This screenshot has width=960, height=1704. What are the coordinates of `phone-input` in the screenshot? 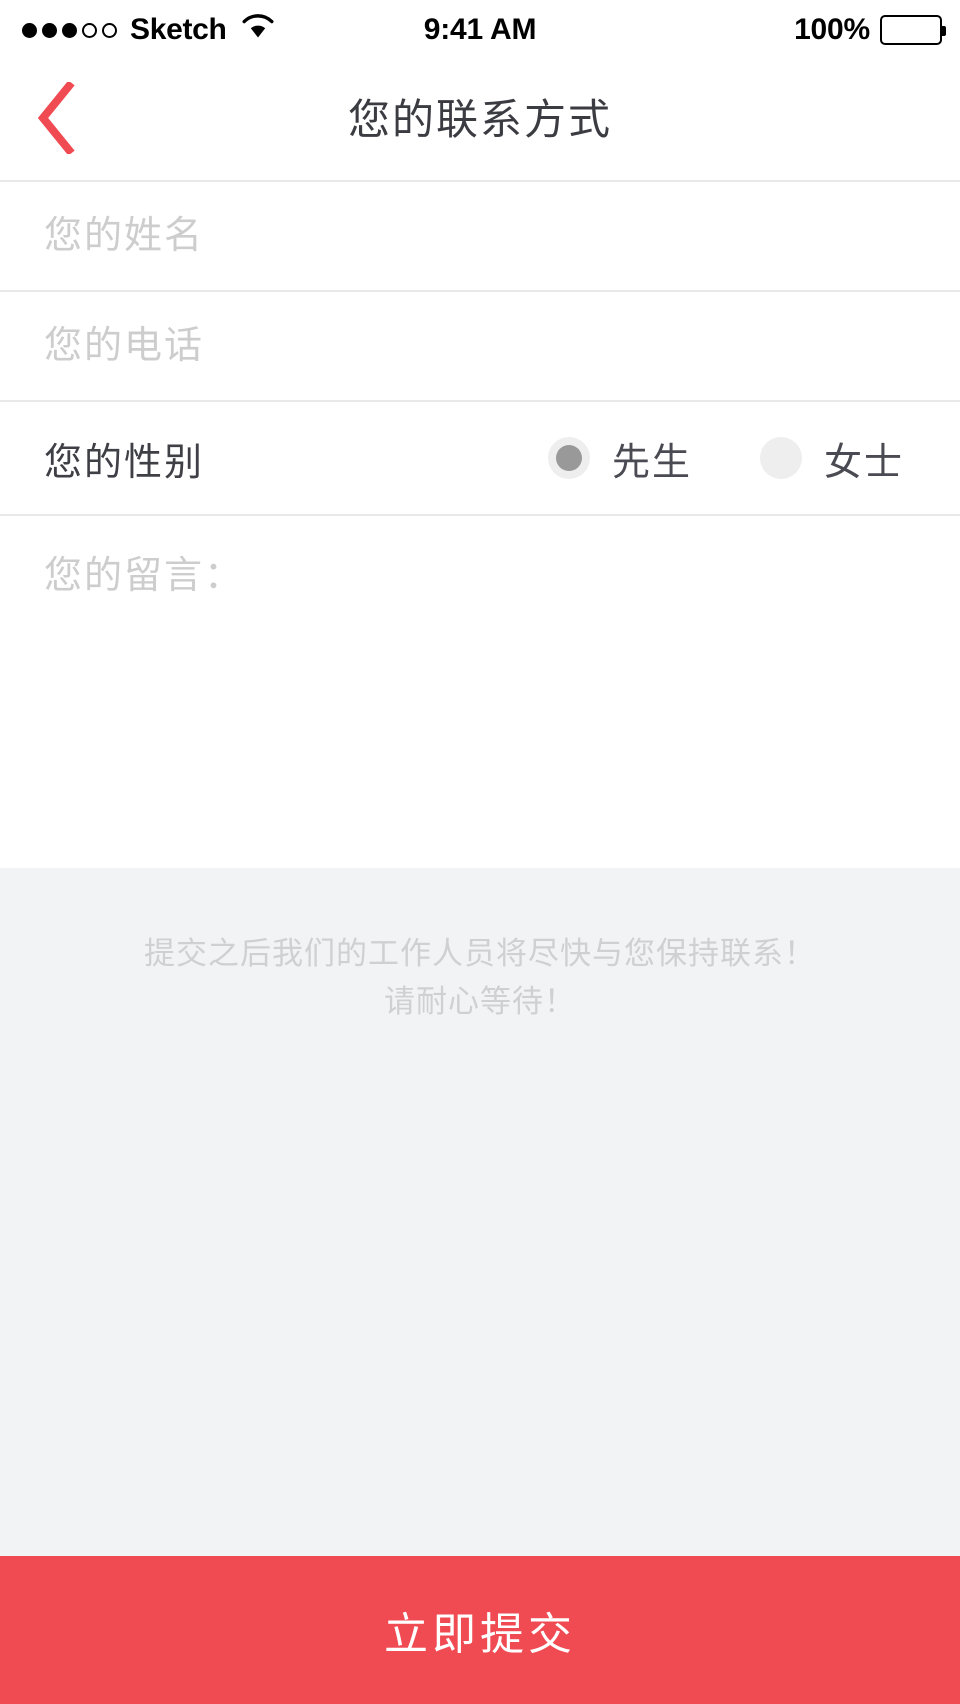 It's located at (480, 346).